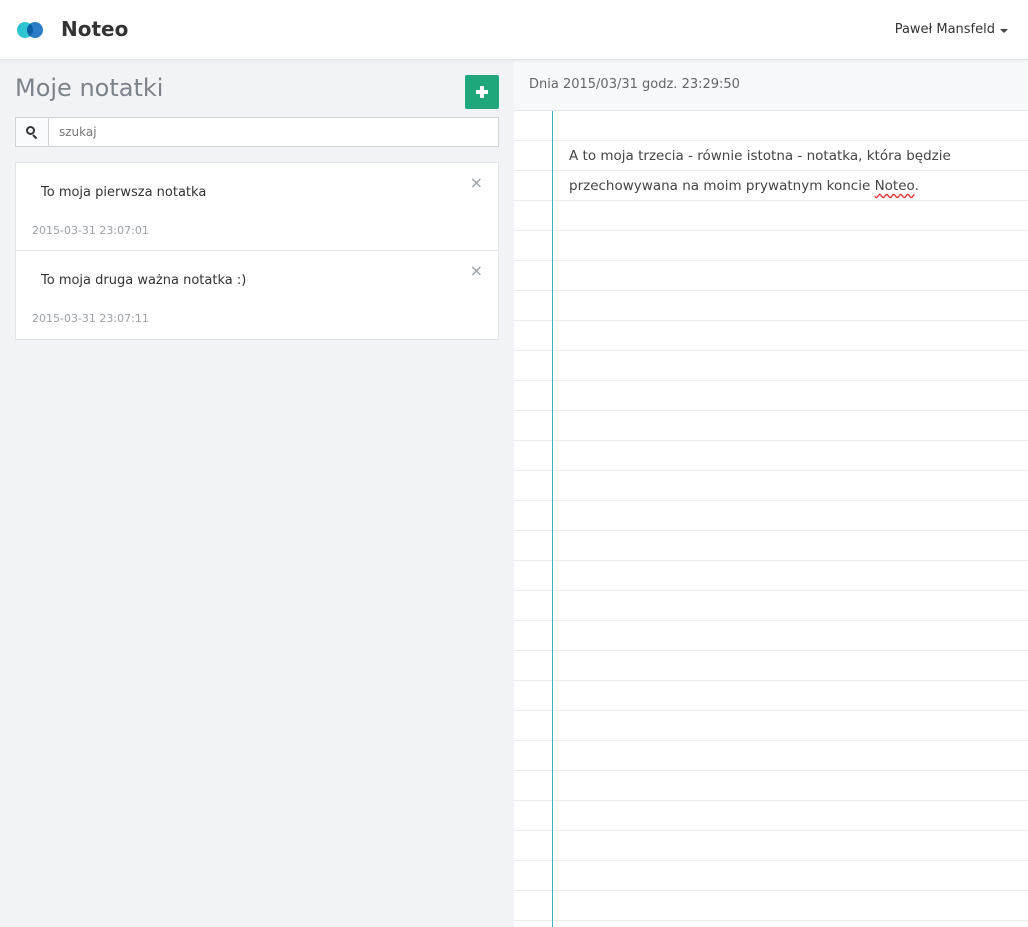  Describe the element at coordinates (1004, 30) in the screenshot. I see `caret-down-icon` at that location.